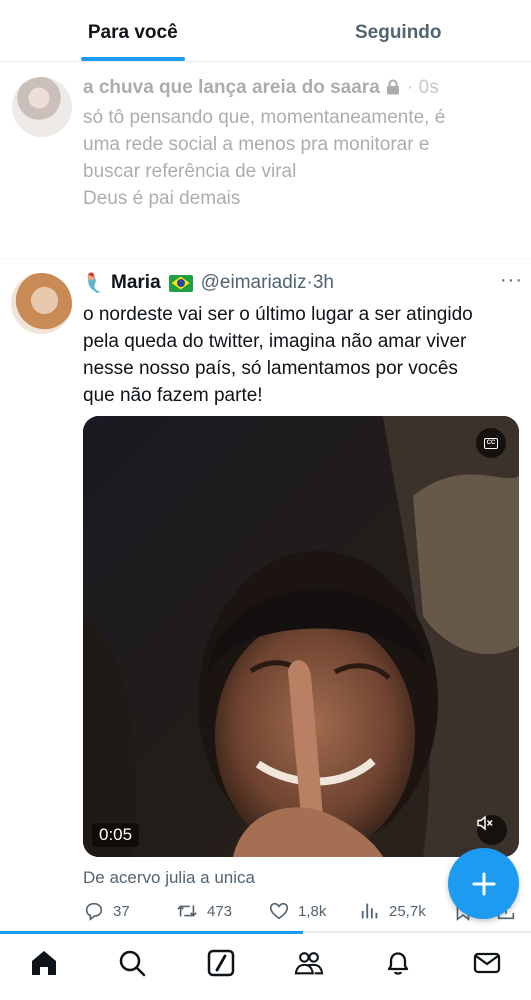 Image resolution: width=531 pixels, height=1000 pixels. Describe the element at coordinates (312, 911) in the screenshot. I see `like-count: 1,8k` at that location.